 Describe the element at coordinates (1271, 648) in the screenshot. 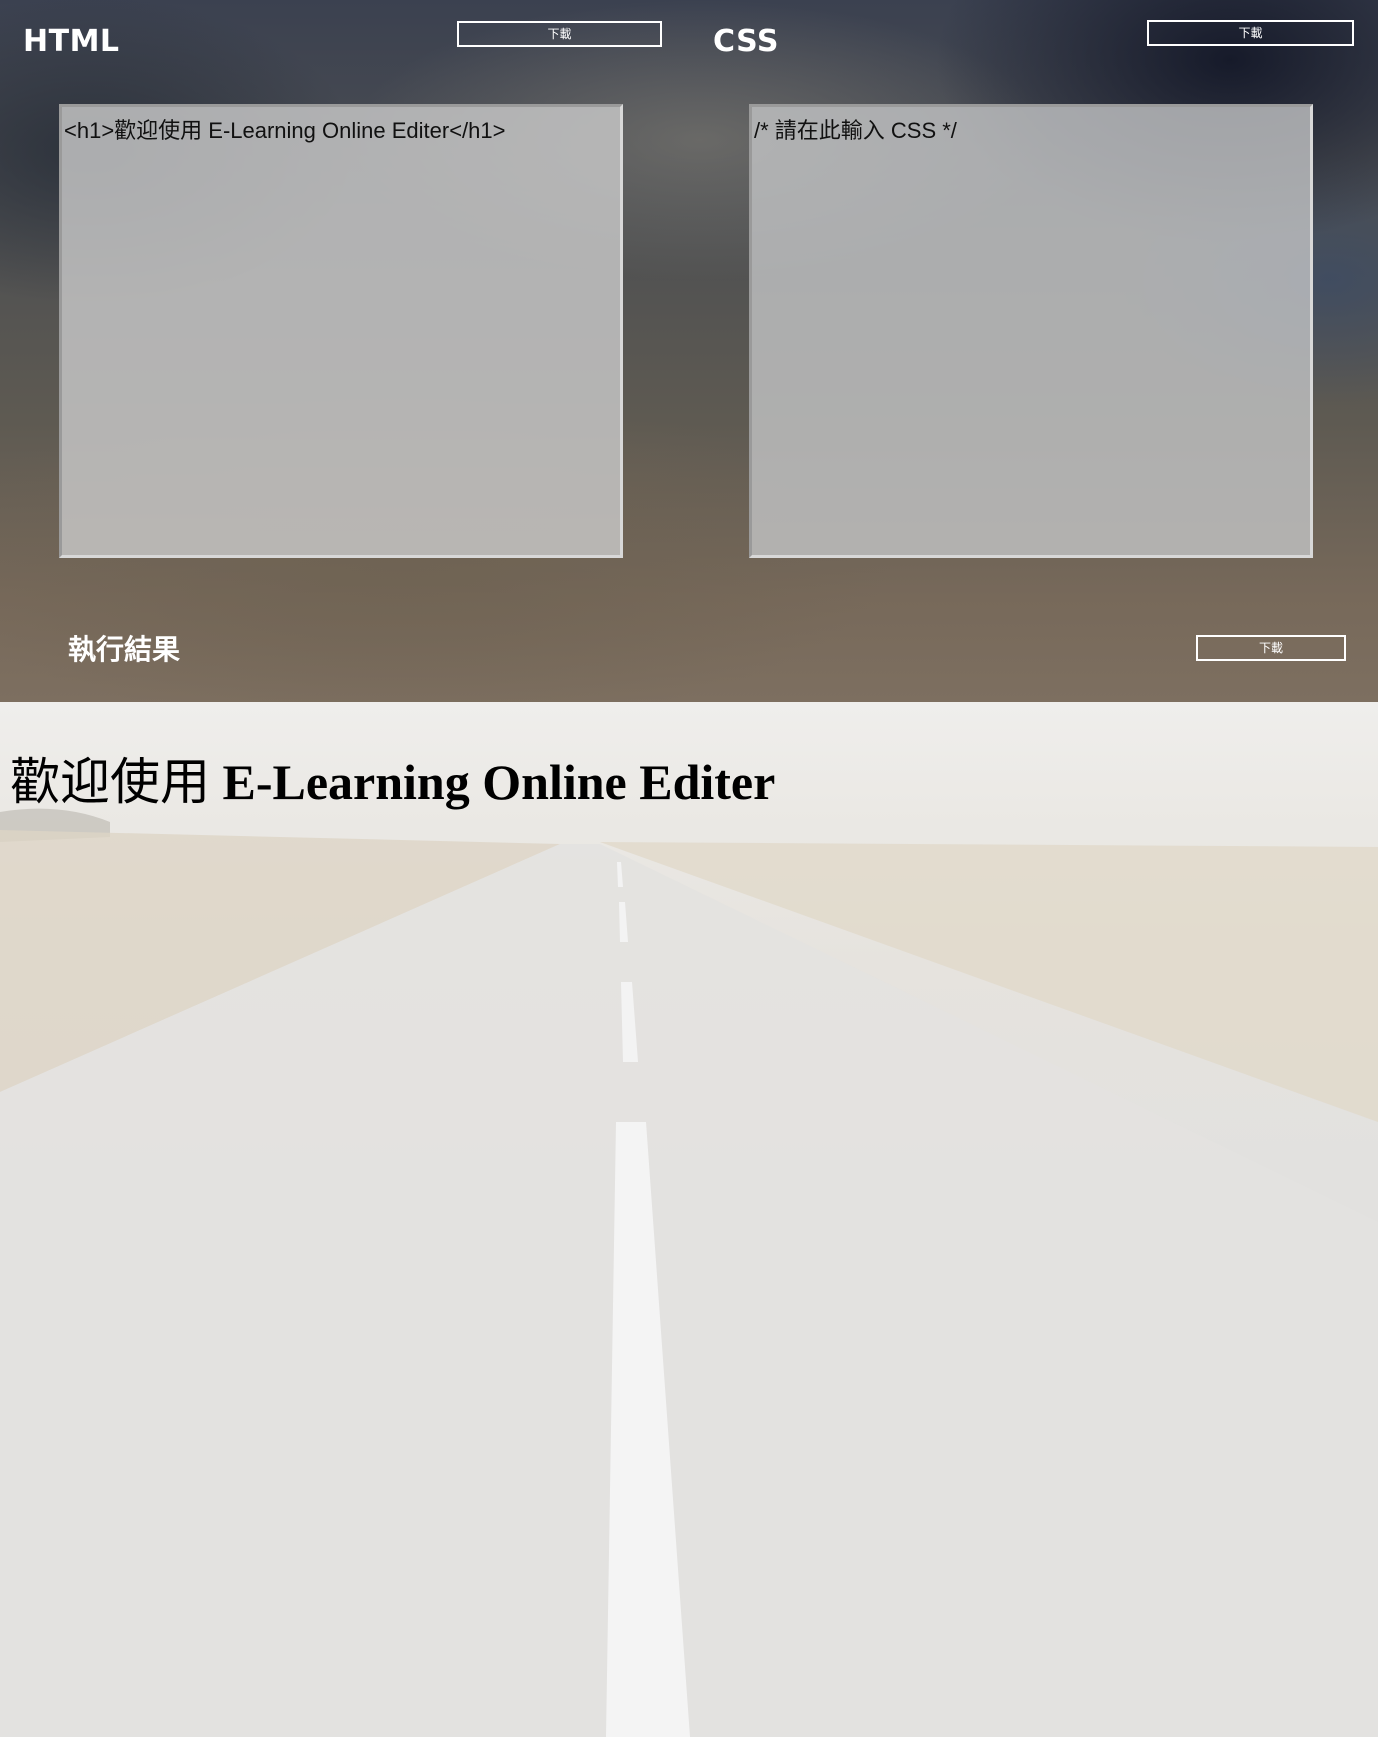

I see `result-download-button: 下載` at that location.